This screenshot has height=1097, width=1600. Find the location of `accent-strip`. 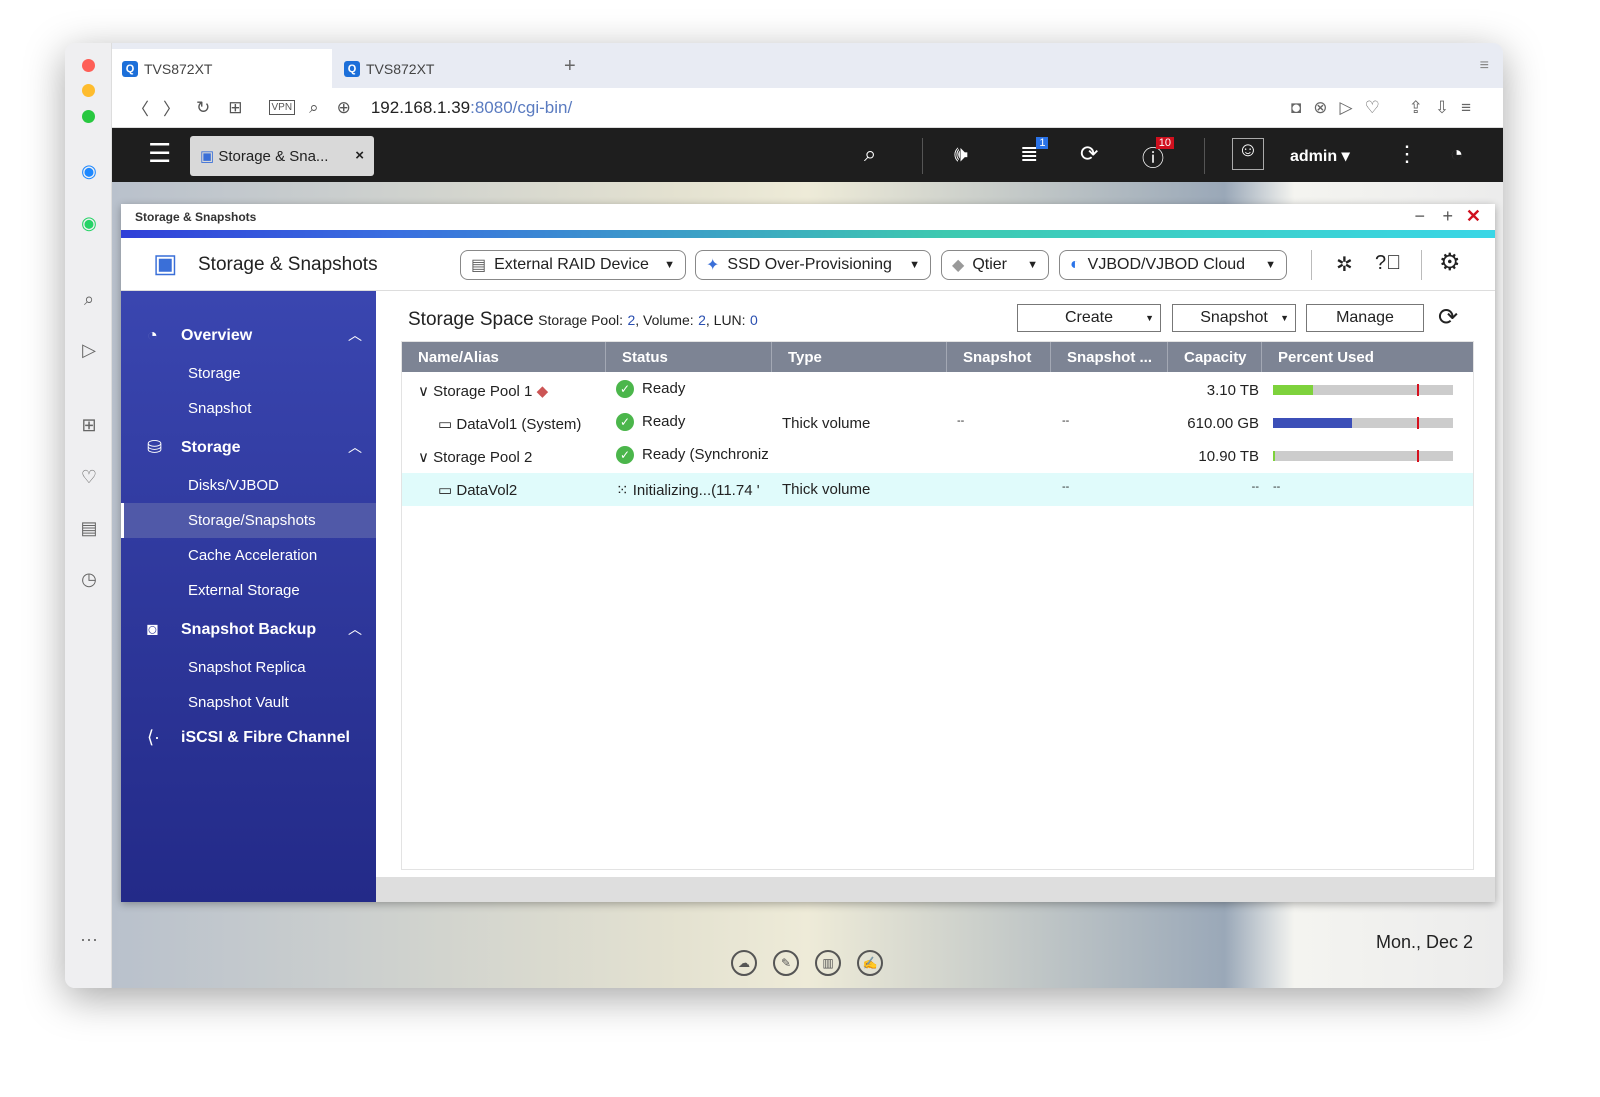

accent-strip is located at coordinates (808, 234).